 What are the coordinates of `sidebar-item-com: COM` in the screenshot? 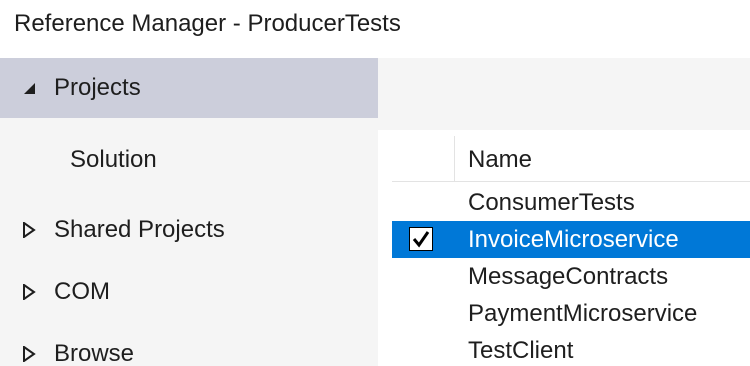 It's located at (189, 292).